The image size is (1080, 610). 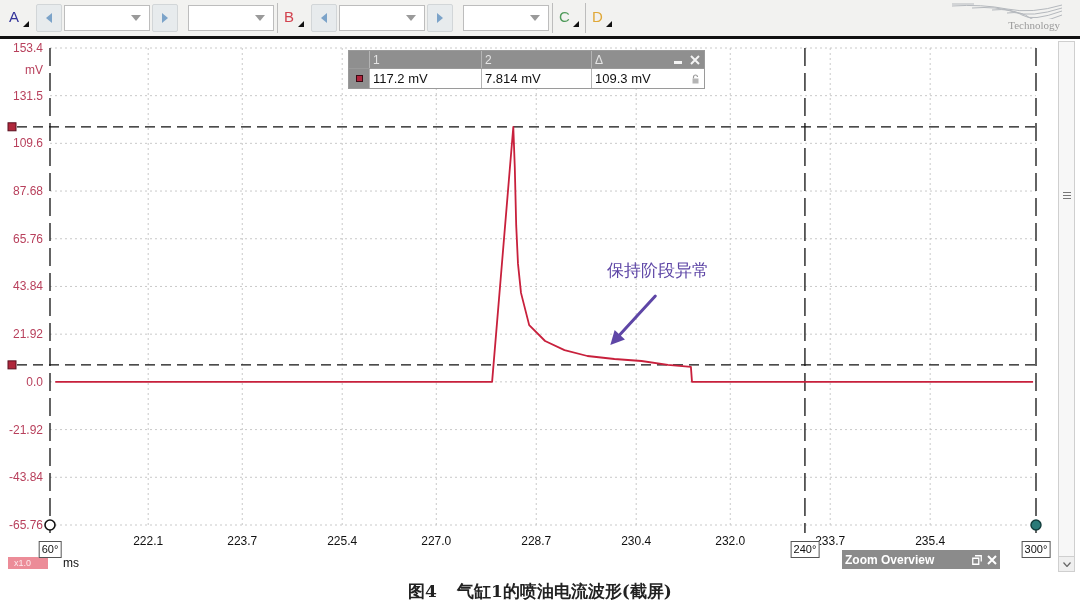 I want to click on logo-text: Technology, so click(x=1034, y=25).